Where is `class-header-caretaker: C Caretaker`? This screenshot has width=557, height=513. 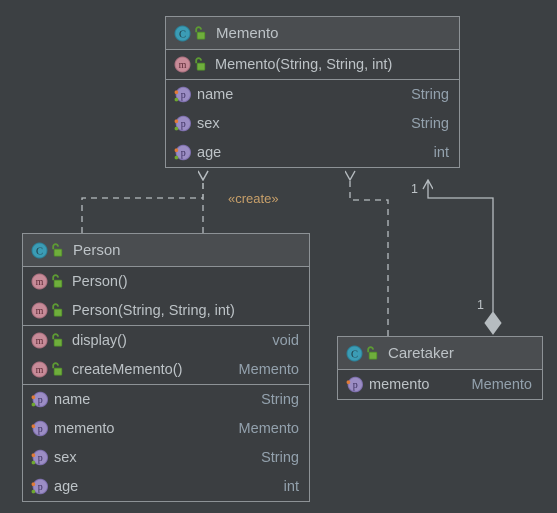 class-header-caretaker: C Caretaker is located at coordinates (440, 353).